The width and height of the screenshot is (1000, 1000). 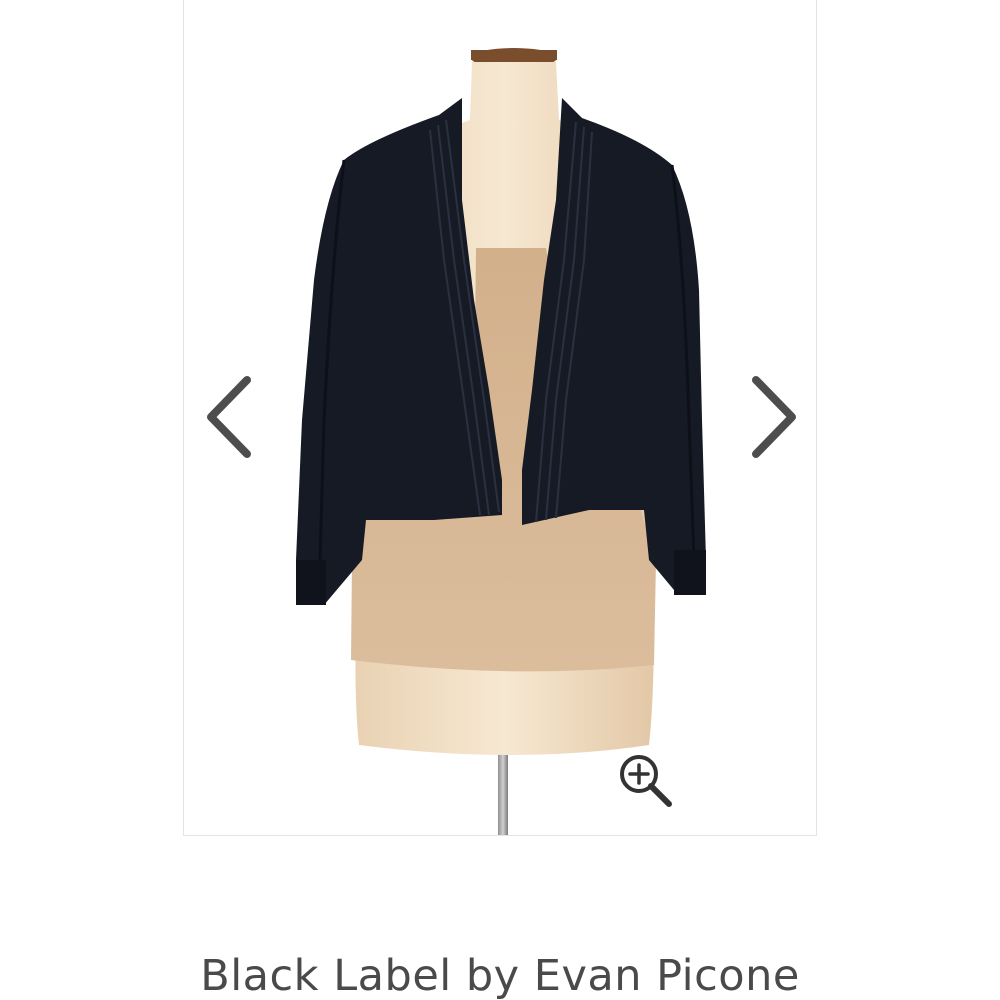 I want to click on previous-image-button, so click(x=229, y=417).